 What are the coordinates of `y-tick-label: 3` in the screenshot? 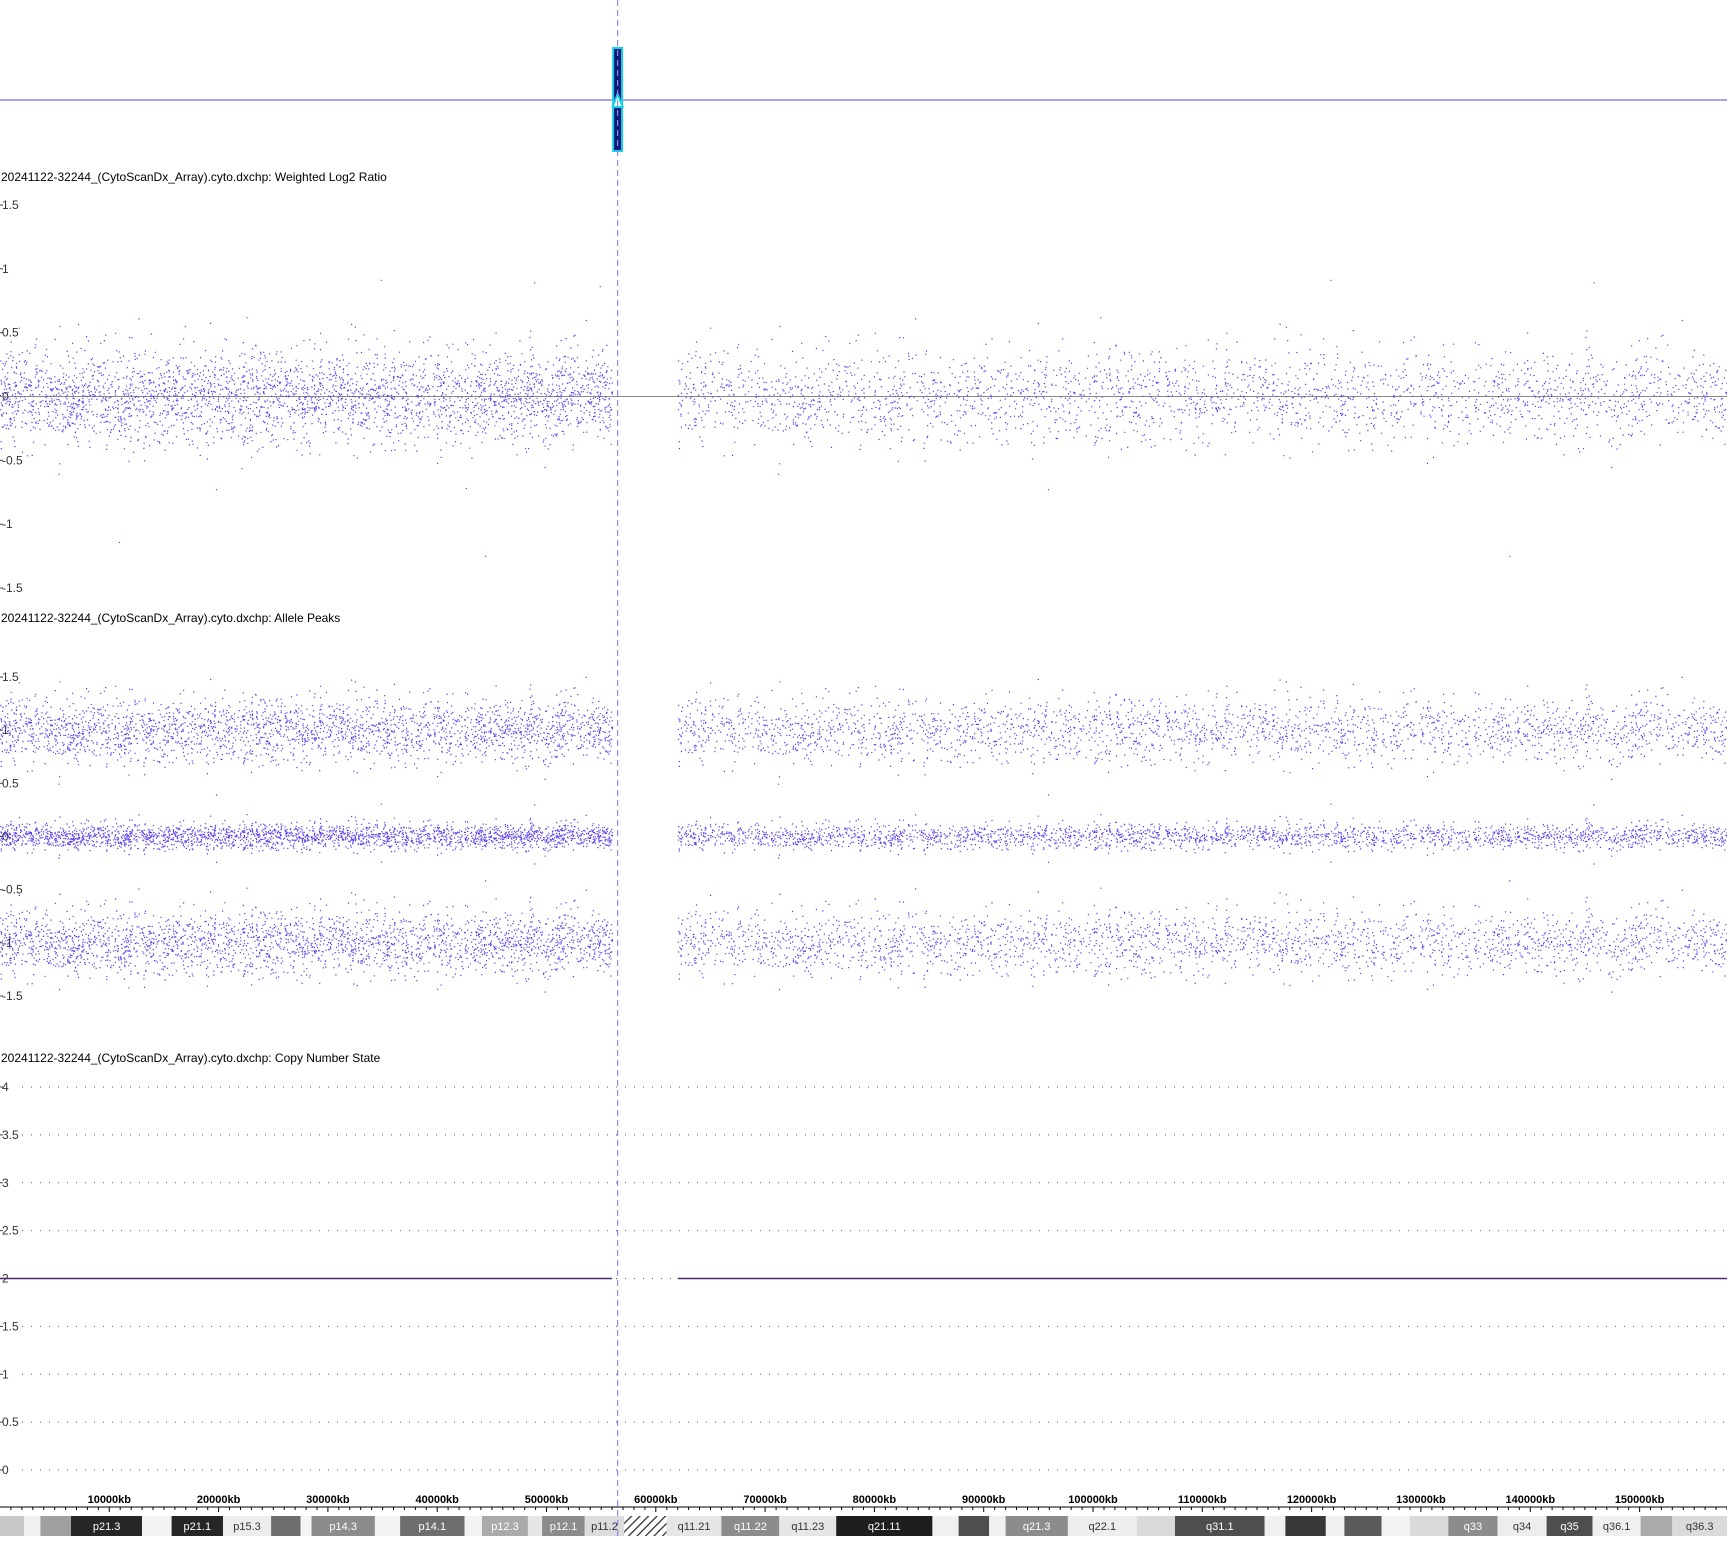 It's located at (5, 1183).